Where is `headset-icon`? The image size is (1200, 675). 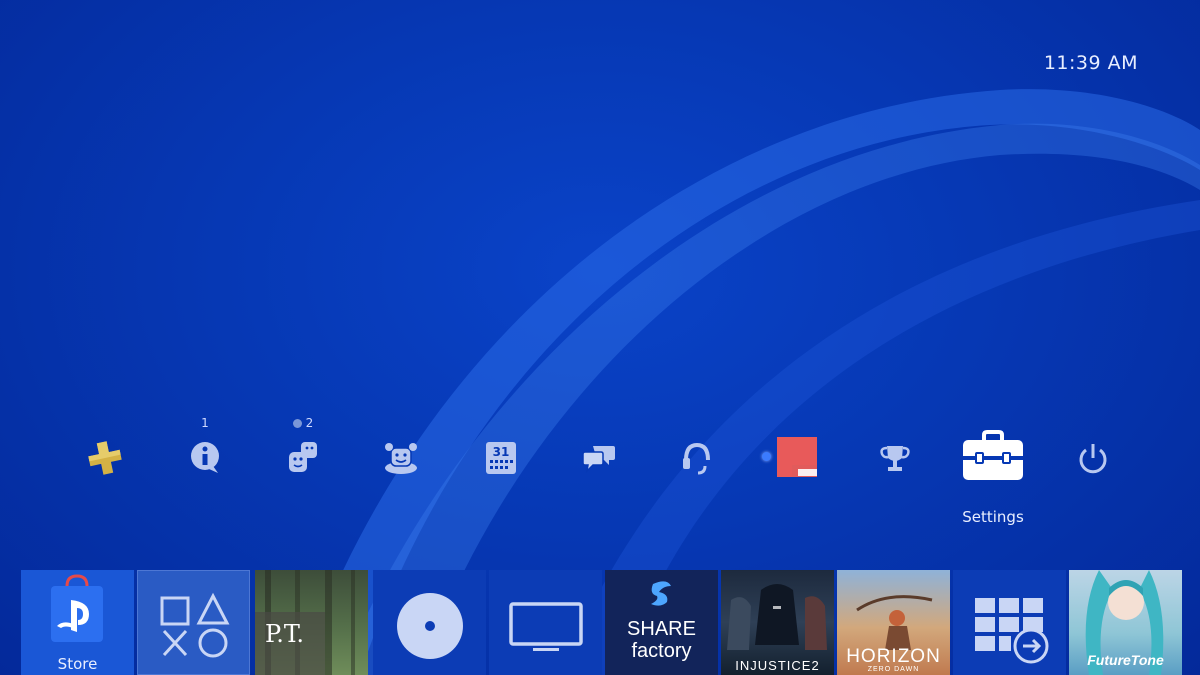 headset-icon is located at coordinates (696, 458).